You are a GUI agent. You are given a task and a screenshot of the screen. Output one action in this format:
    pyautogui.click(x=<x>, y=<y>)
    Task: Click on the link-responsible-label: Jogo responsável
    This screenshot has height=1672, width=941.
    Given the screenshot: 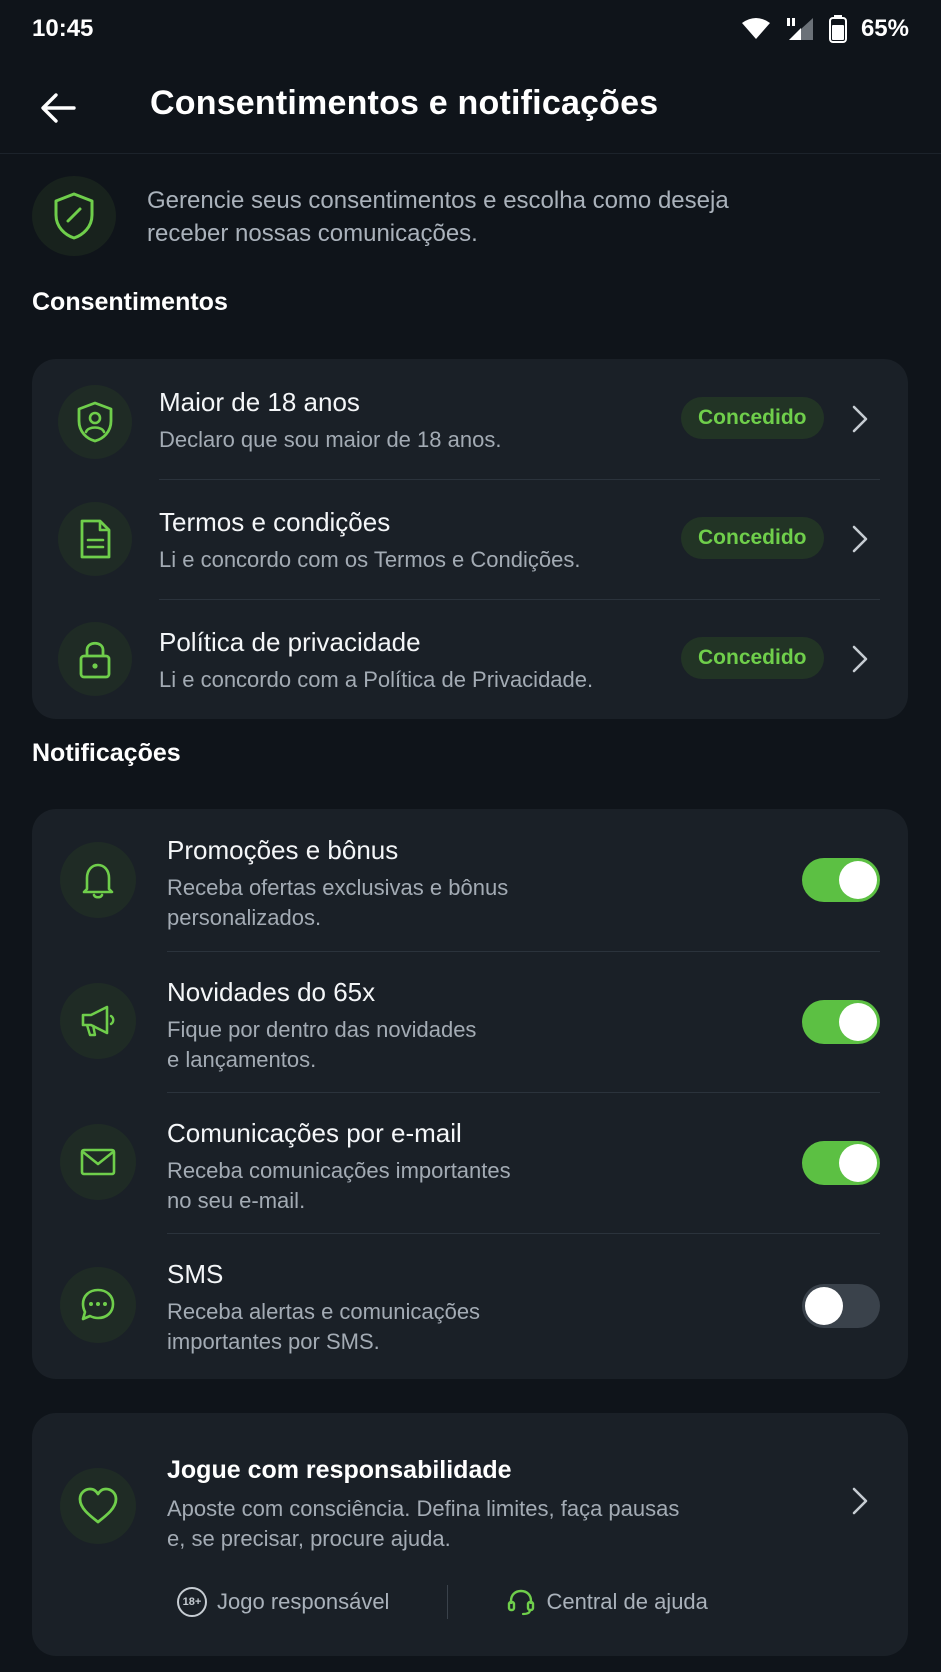 What is the action you would take?
    pyautogui.click(x=303, y=1601)
    